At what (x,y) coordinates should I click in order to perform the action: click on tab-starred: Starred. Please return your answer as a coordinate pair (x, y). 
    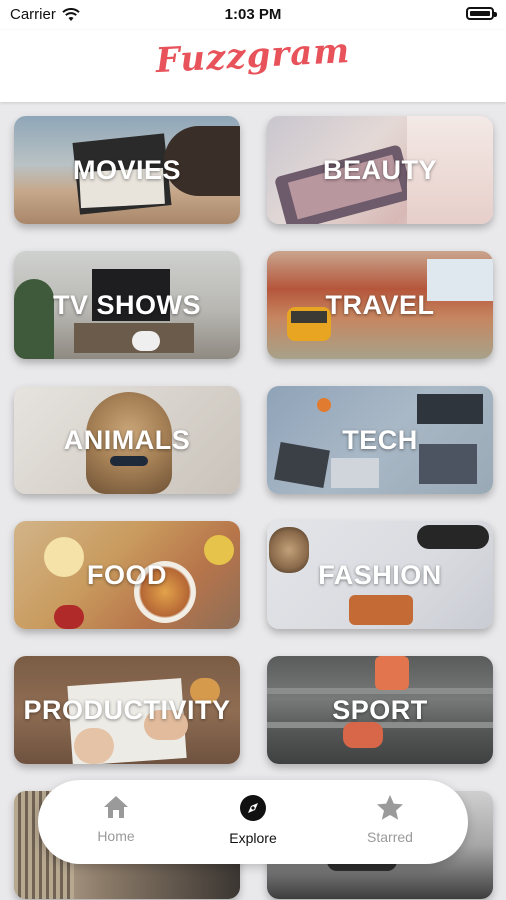
    Looking at the image, I should click on (390, 819).